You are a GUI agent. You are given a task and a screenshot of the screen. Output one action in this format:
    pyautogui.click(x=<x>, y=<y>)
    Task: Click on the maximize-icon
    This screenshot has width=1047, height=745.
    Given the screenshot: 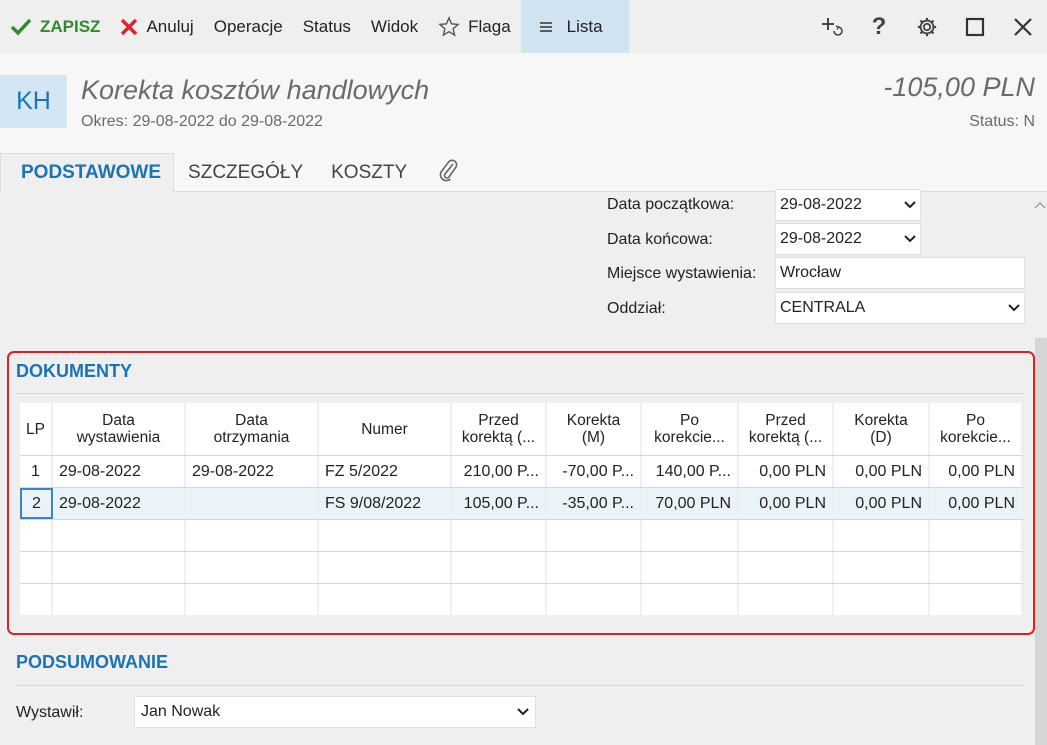 What is the action you would take?
    pyautogui.click(x=975, y=26)
    